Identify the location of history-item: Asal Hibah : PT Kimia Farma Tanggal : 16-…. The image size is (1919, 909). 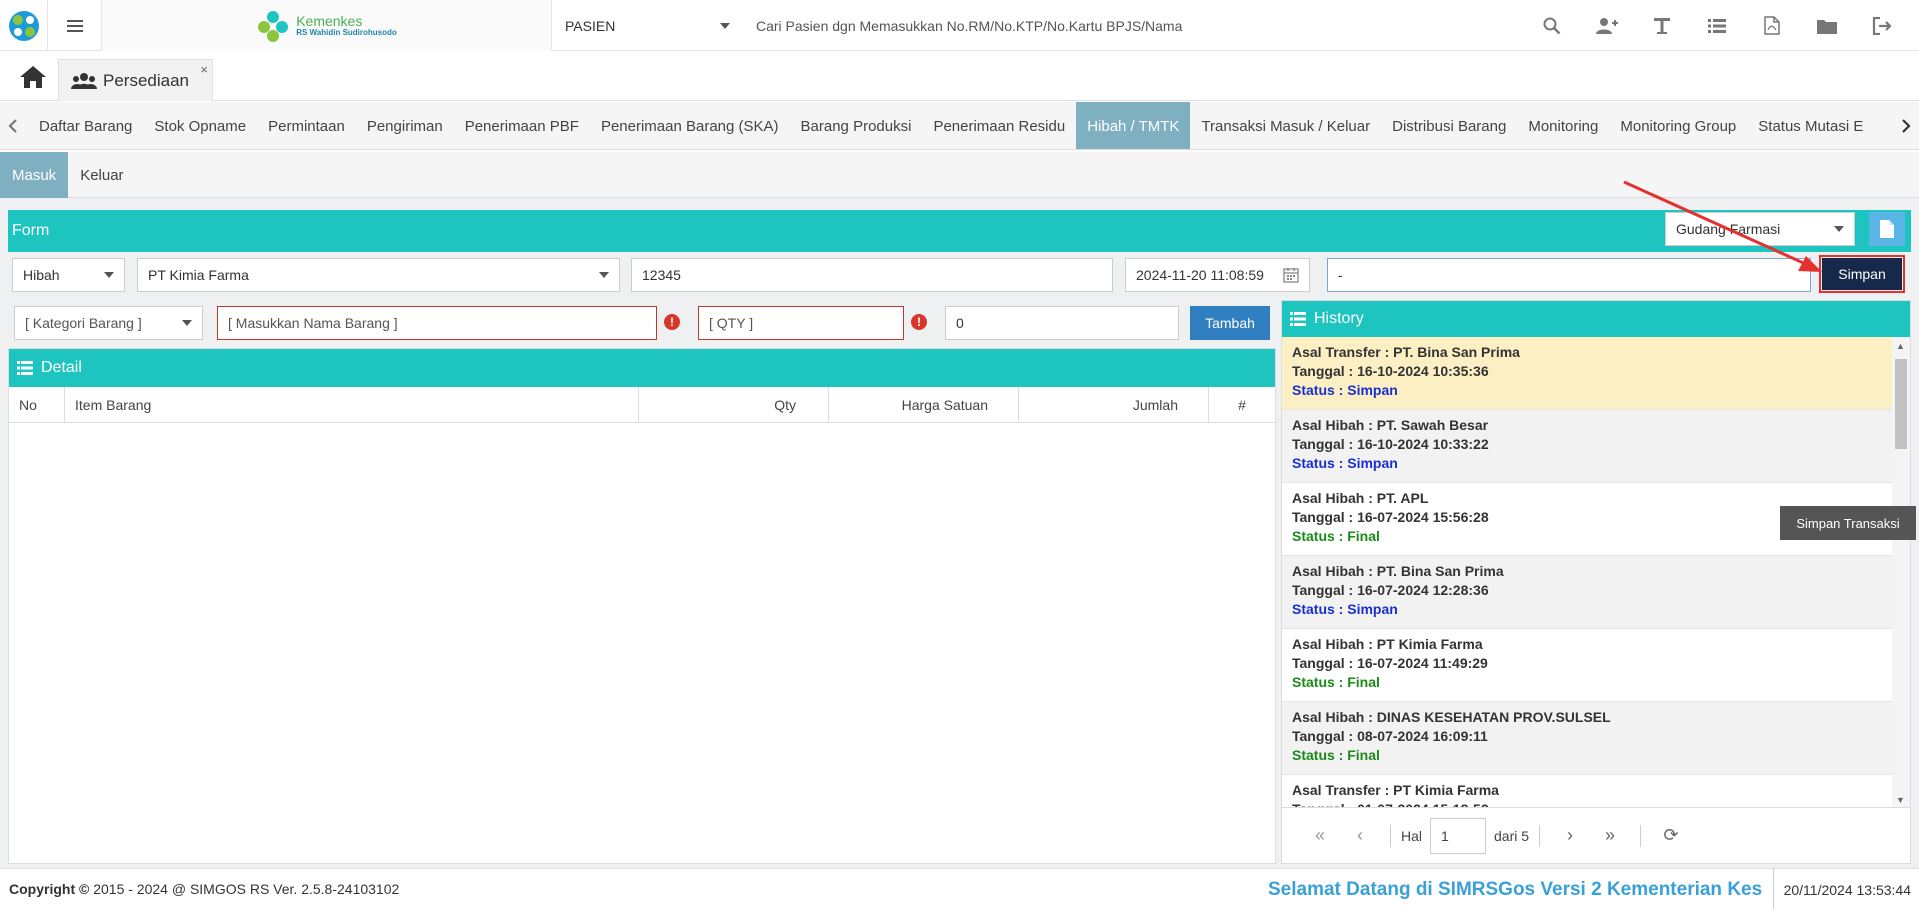
(1587, 665).